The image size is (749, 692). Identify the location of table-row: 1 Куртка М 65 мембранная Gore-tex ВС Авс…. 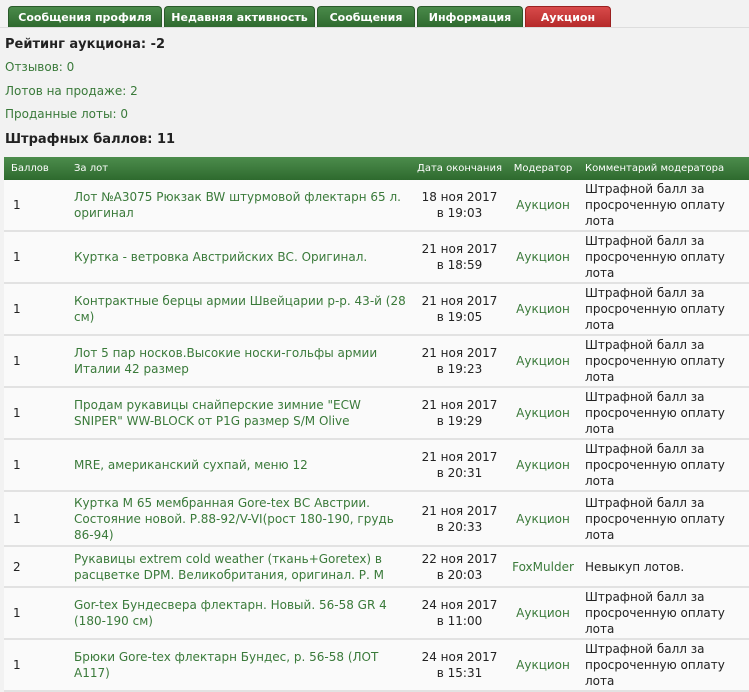
(376, 519).